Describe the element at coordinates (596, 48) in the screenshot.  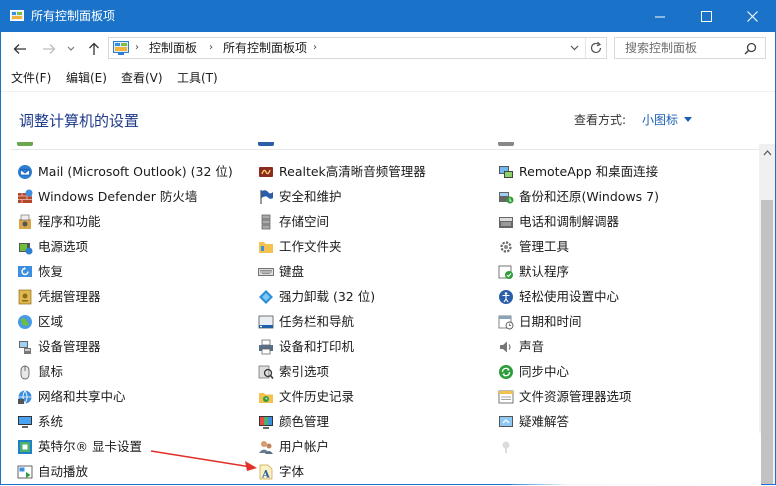
I see `refresh-icon` at that location.